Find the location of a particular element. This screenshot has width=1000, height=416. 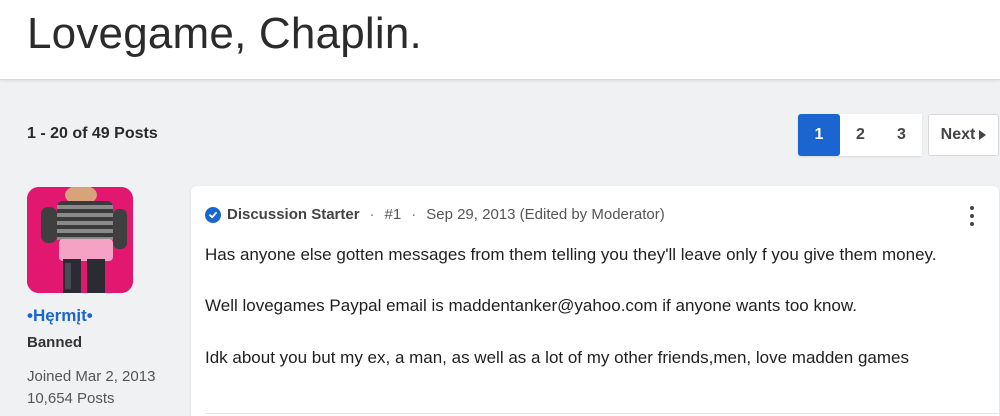

page-1-button: 1 is located at coordinates (819, 135).